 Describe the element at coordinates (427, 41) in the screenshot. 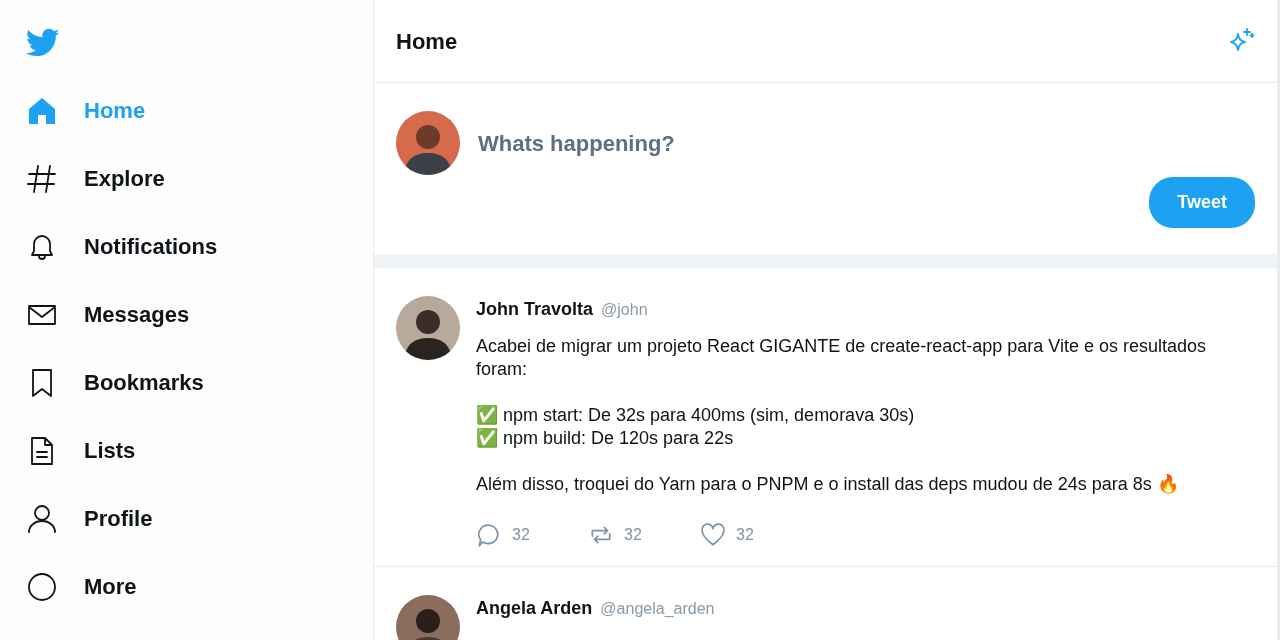

I see `page-title: Home` at that location.